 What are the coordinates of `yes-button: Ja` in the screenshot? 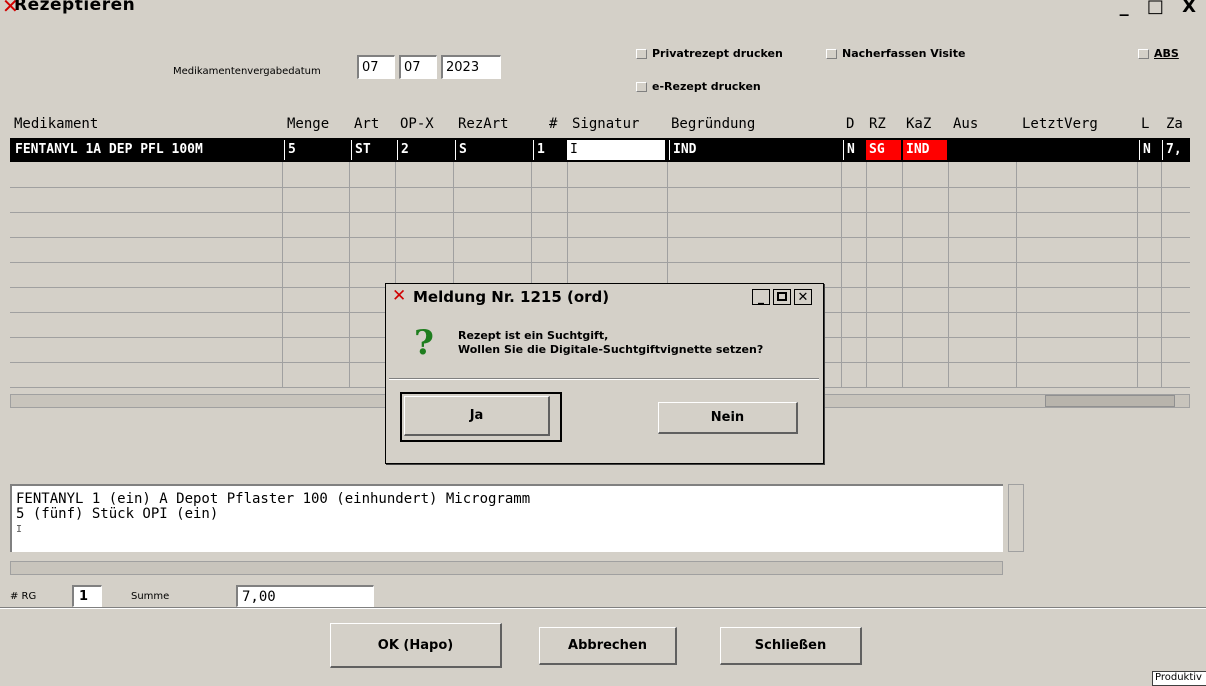 It's located at (477, 416).